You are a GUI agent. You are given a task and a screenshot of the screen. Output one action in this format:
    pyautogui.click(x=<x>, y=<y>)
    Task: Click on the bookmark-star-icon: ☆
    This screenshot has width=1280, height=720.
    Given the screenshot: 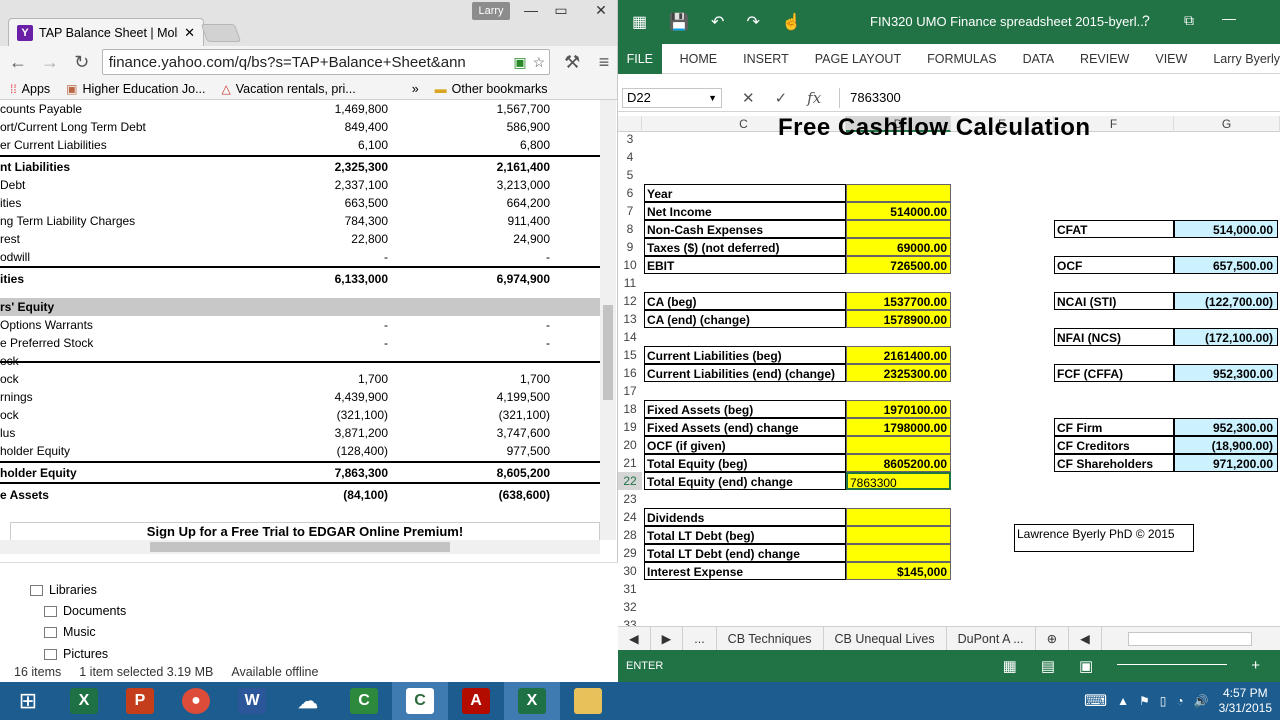 What is the action you would take?
    pyautogui.click(x=539, y=62)
    